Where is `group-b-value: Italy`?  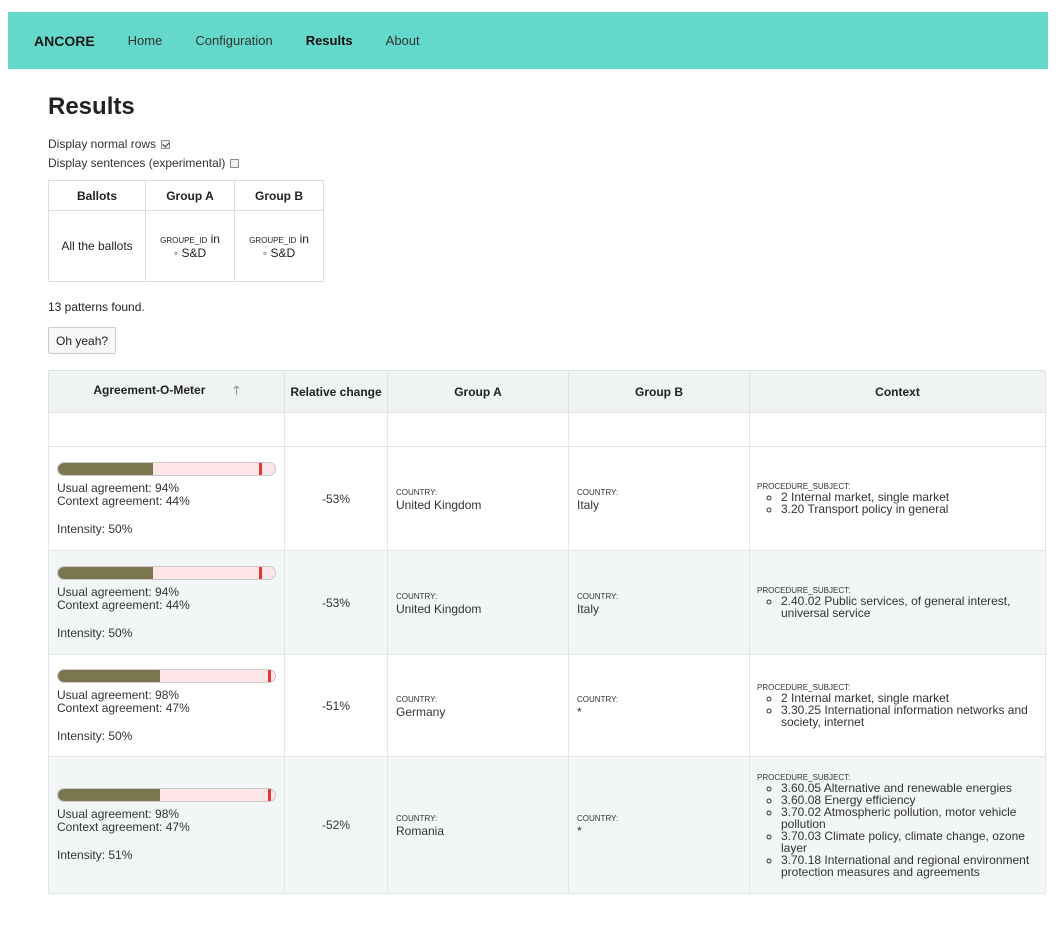 group-b-value: Italy is located at coordinates (588, 608).